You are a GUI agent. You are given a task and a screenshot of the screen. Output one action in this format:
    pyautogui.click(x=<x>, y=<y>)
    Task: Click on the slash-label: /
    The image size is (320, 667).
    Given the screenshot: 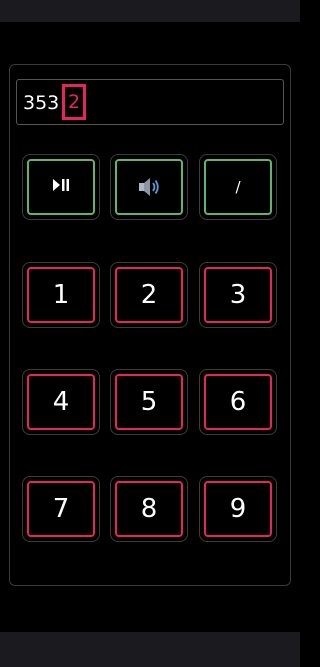 What is the action you would take?
    pyautogui.click(x=238, y=187)
    